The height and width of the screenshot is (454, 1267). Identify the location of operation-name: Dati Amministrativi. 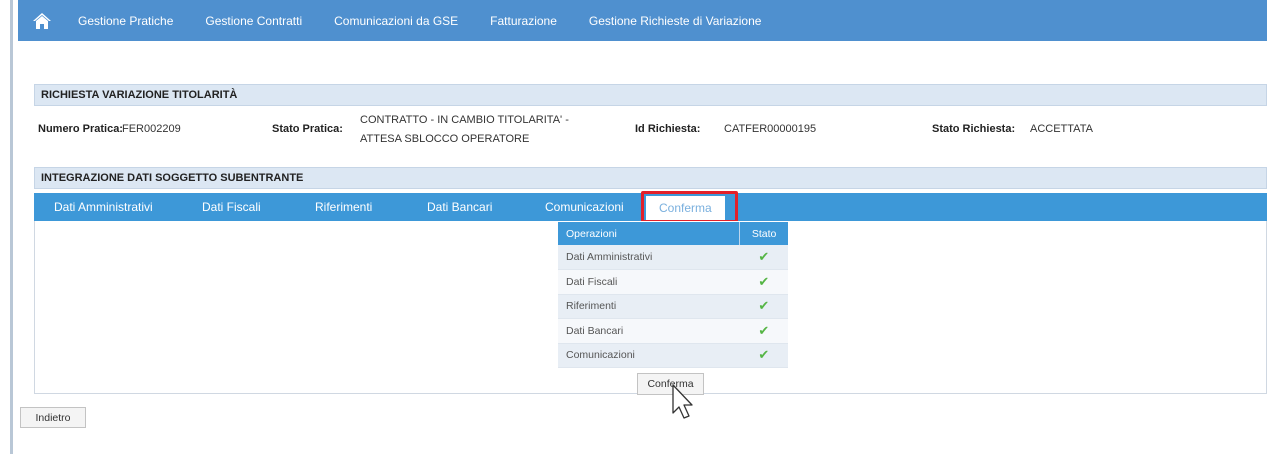
(649, 257).